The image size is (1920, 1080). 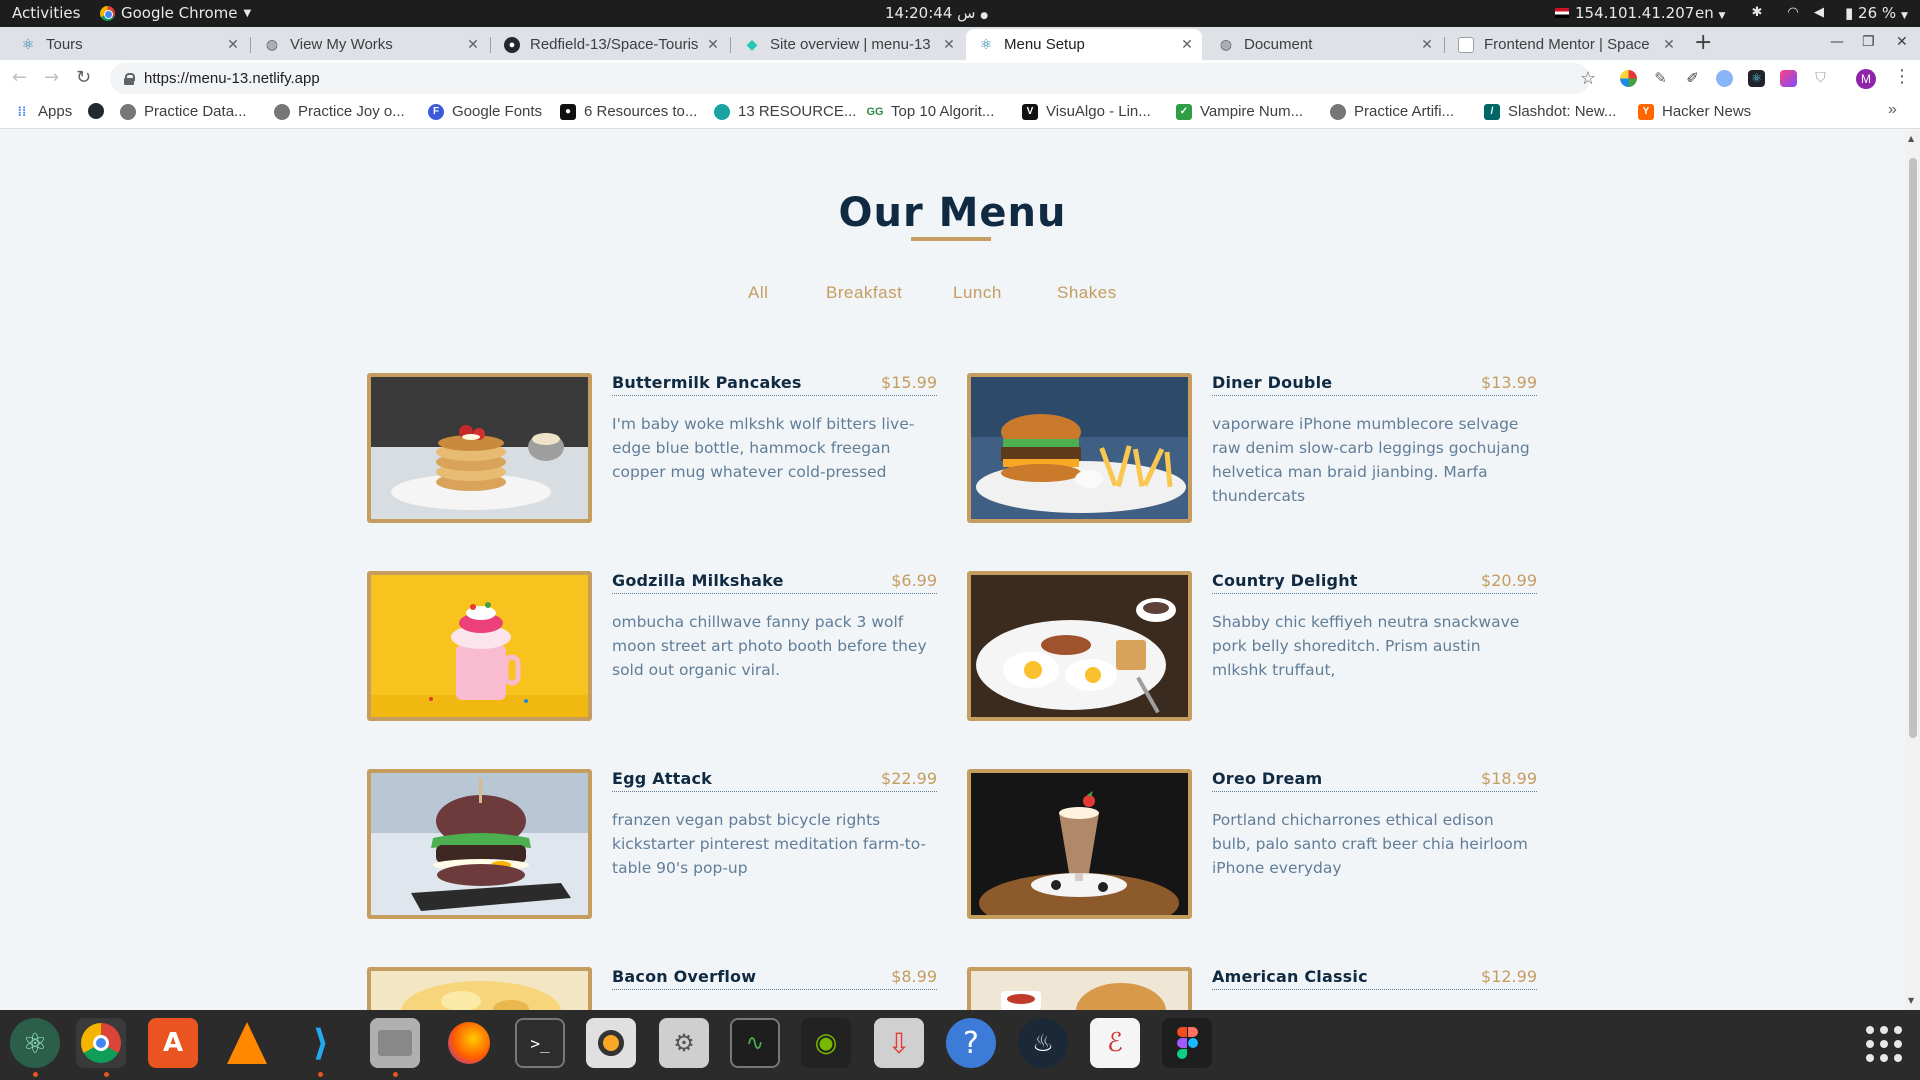 What do you see at coordinates (1913, 448) in the screenshot?
I see `scrollbar-thumb` at bounding box center [1913, 448].